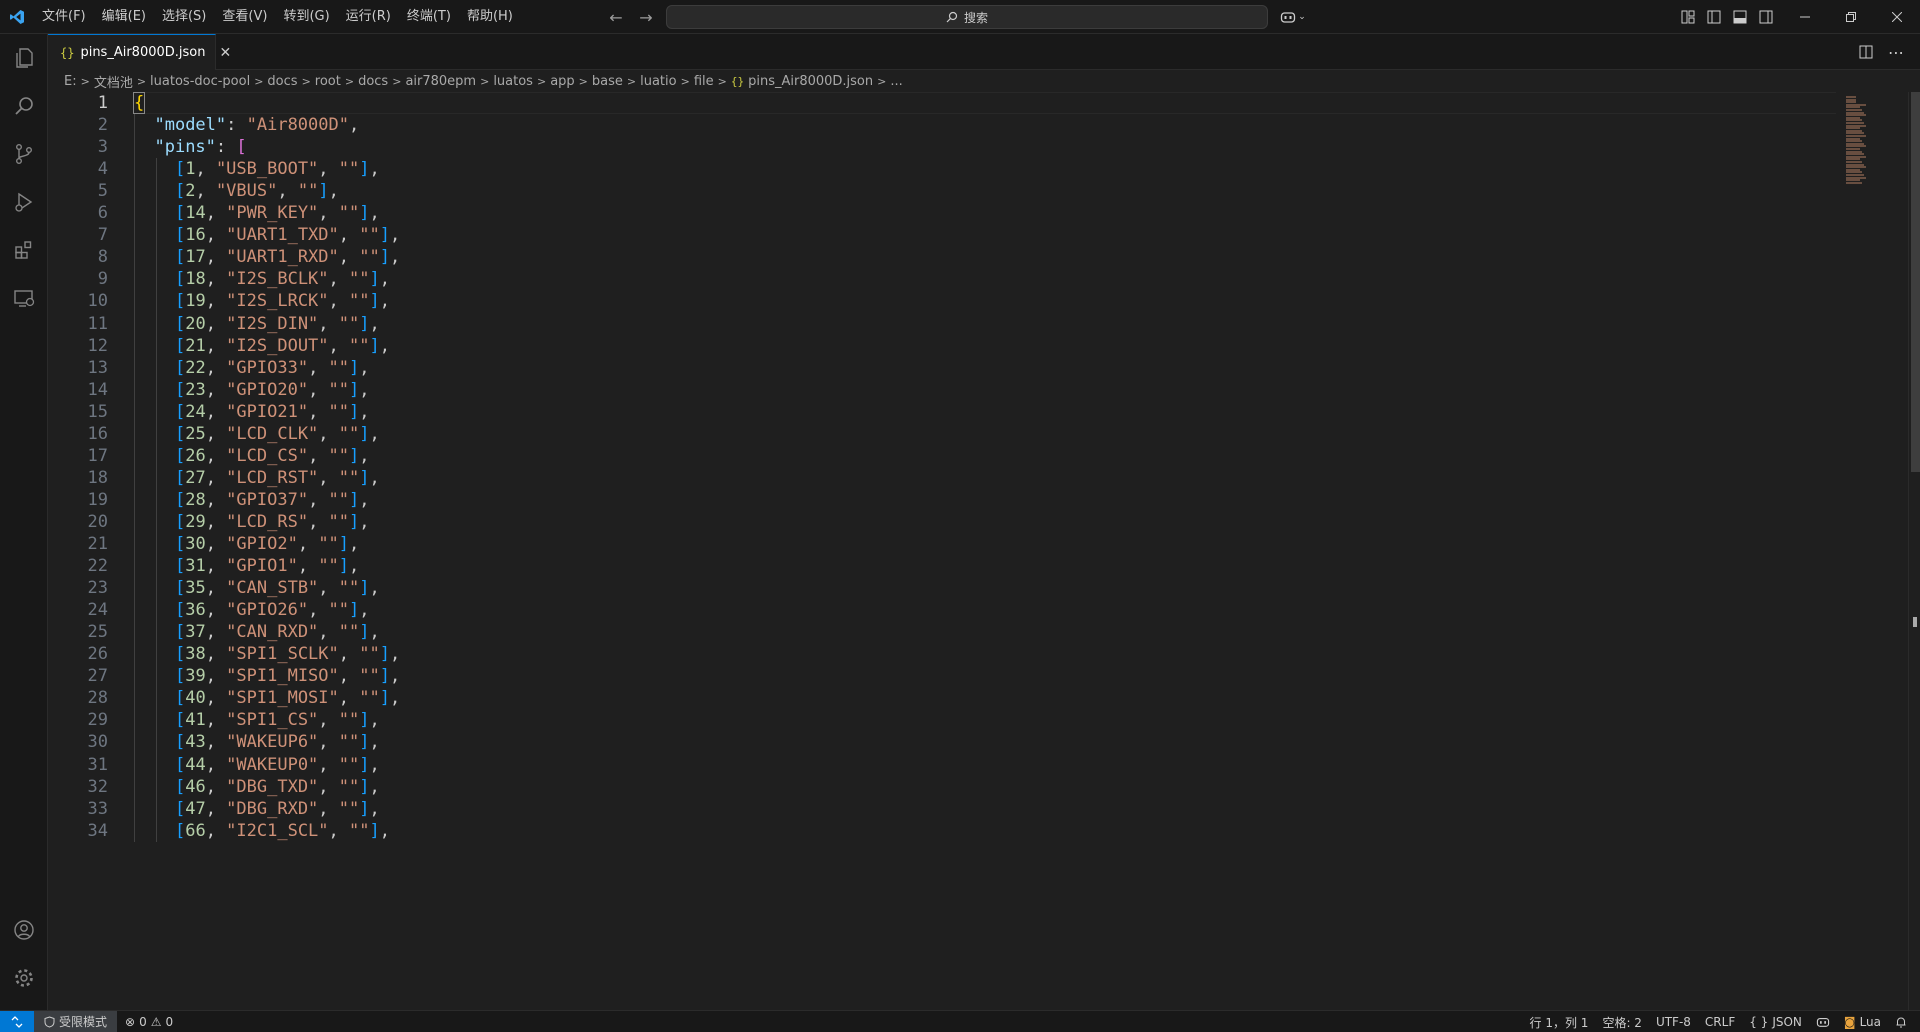 The height and width of the screenshot is (1032, 1920). What do you see at coordinates (1851, 17) in the screenshot?
I see `restore-icon` at bounding box center [1851, 17].